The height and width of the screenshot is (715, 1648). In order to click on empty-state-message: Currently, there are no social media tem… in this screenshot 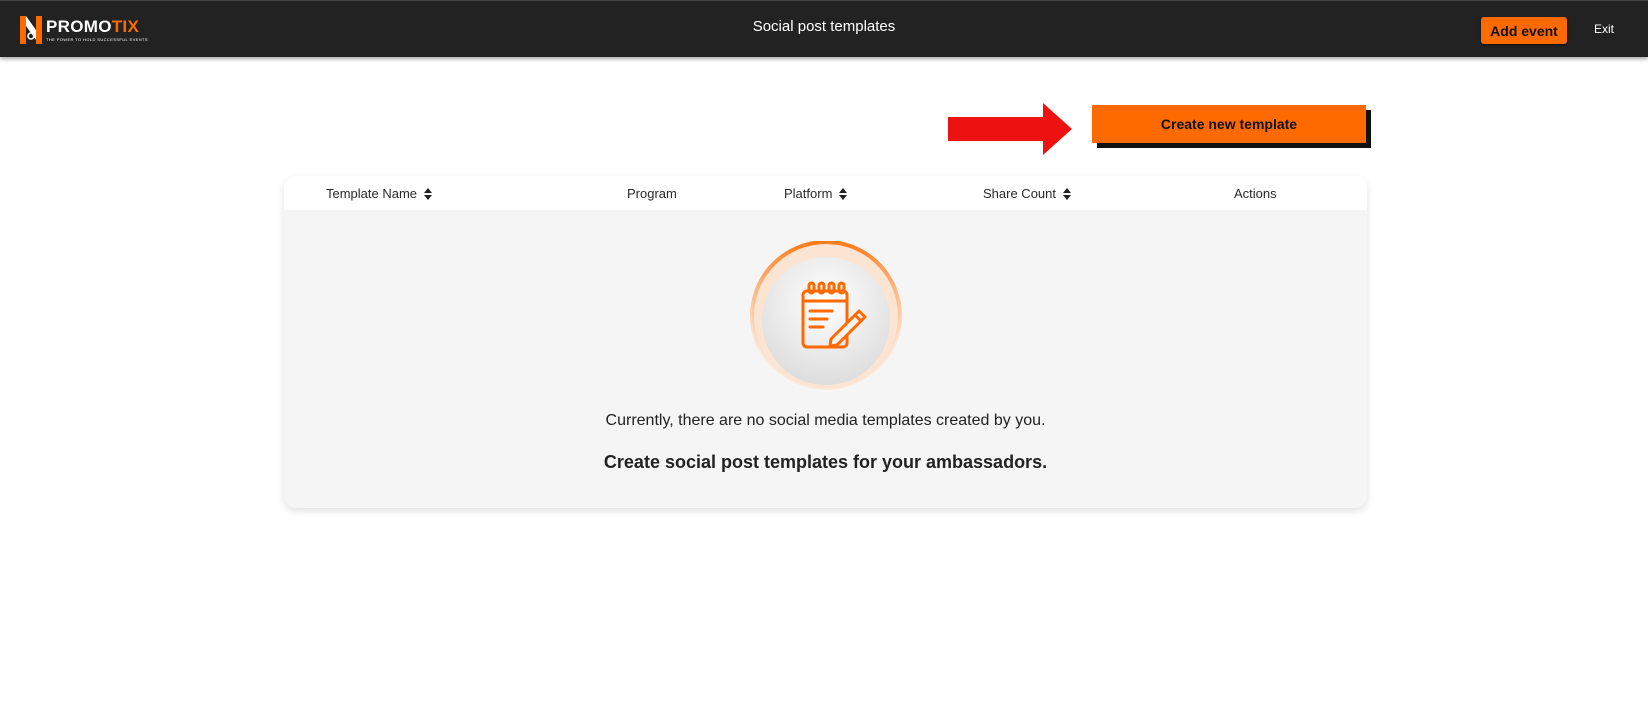, I will do `click(825, 420)`.